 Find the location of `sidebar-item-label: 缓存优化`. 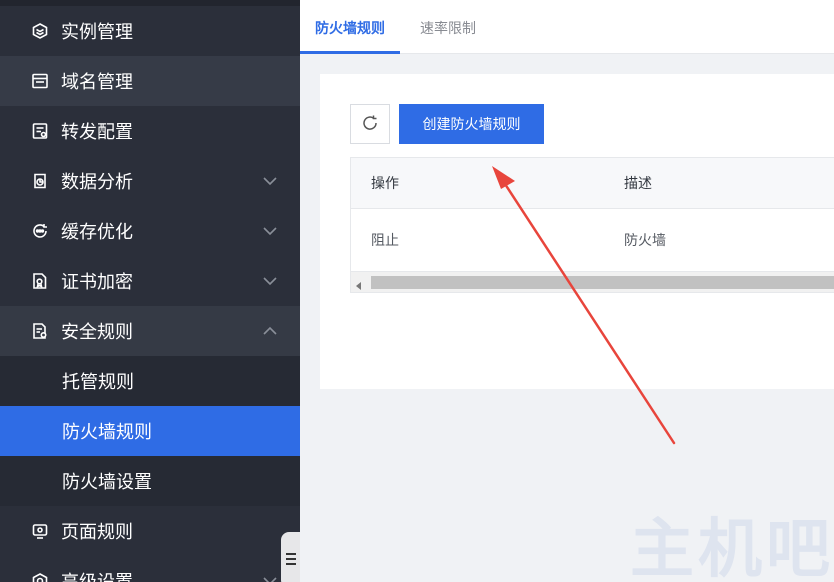

sidebar-item-label: 缓存优化 is located at coordinates (97, 232).